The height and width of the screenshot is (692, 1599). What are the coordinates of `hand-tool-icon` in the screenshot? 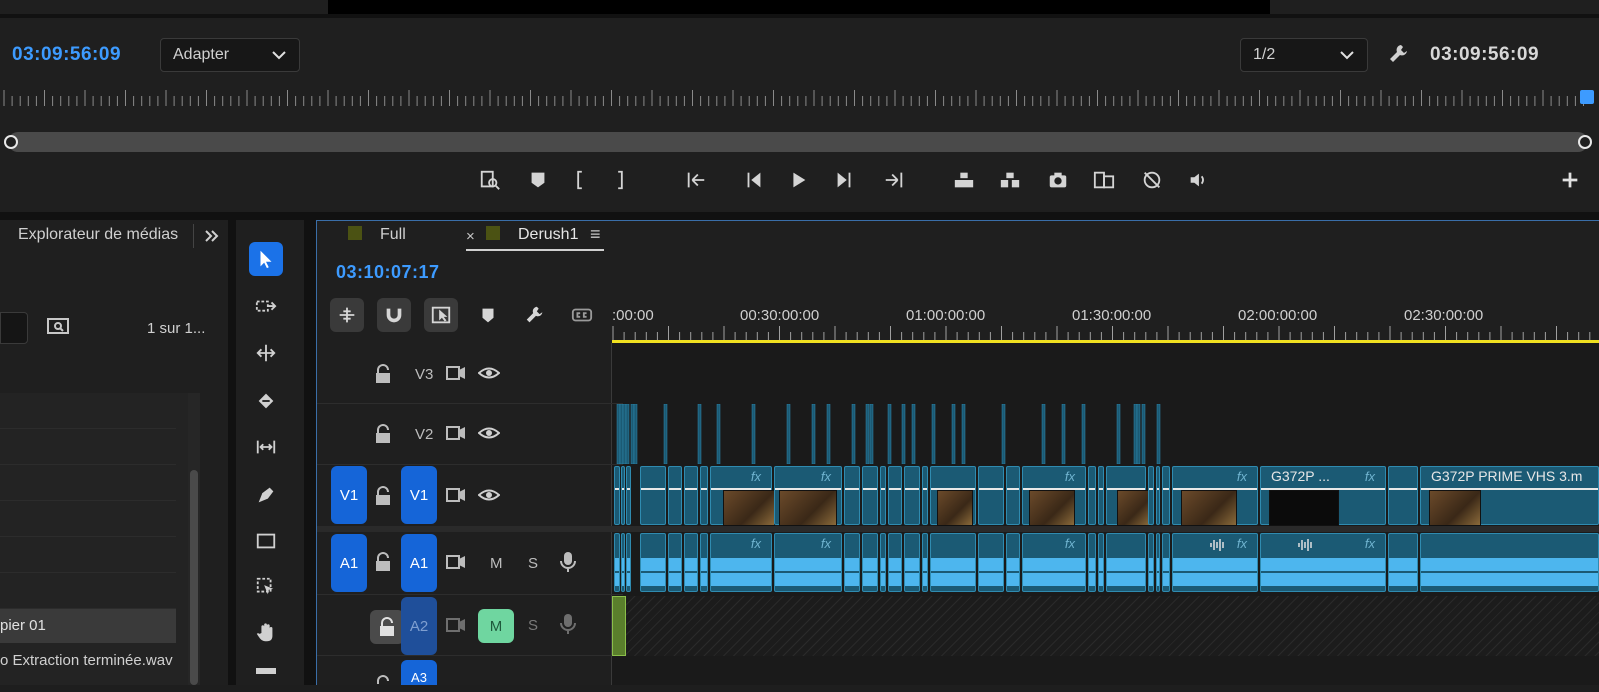 It's located at (266, 633).